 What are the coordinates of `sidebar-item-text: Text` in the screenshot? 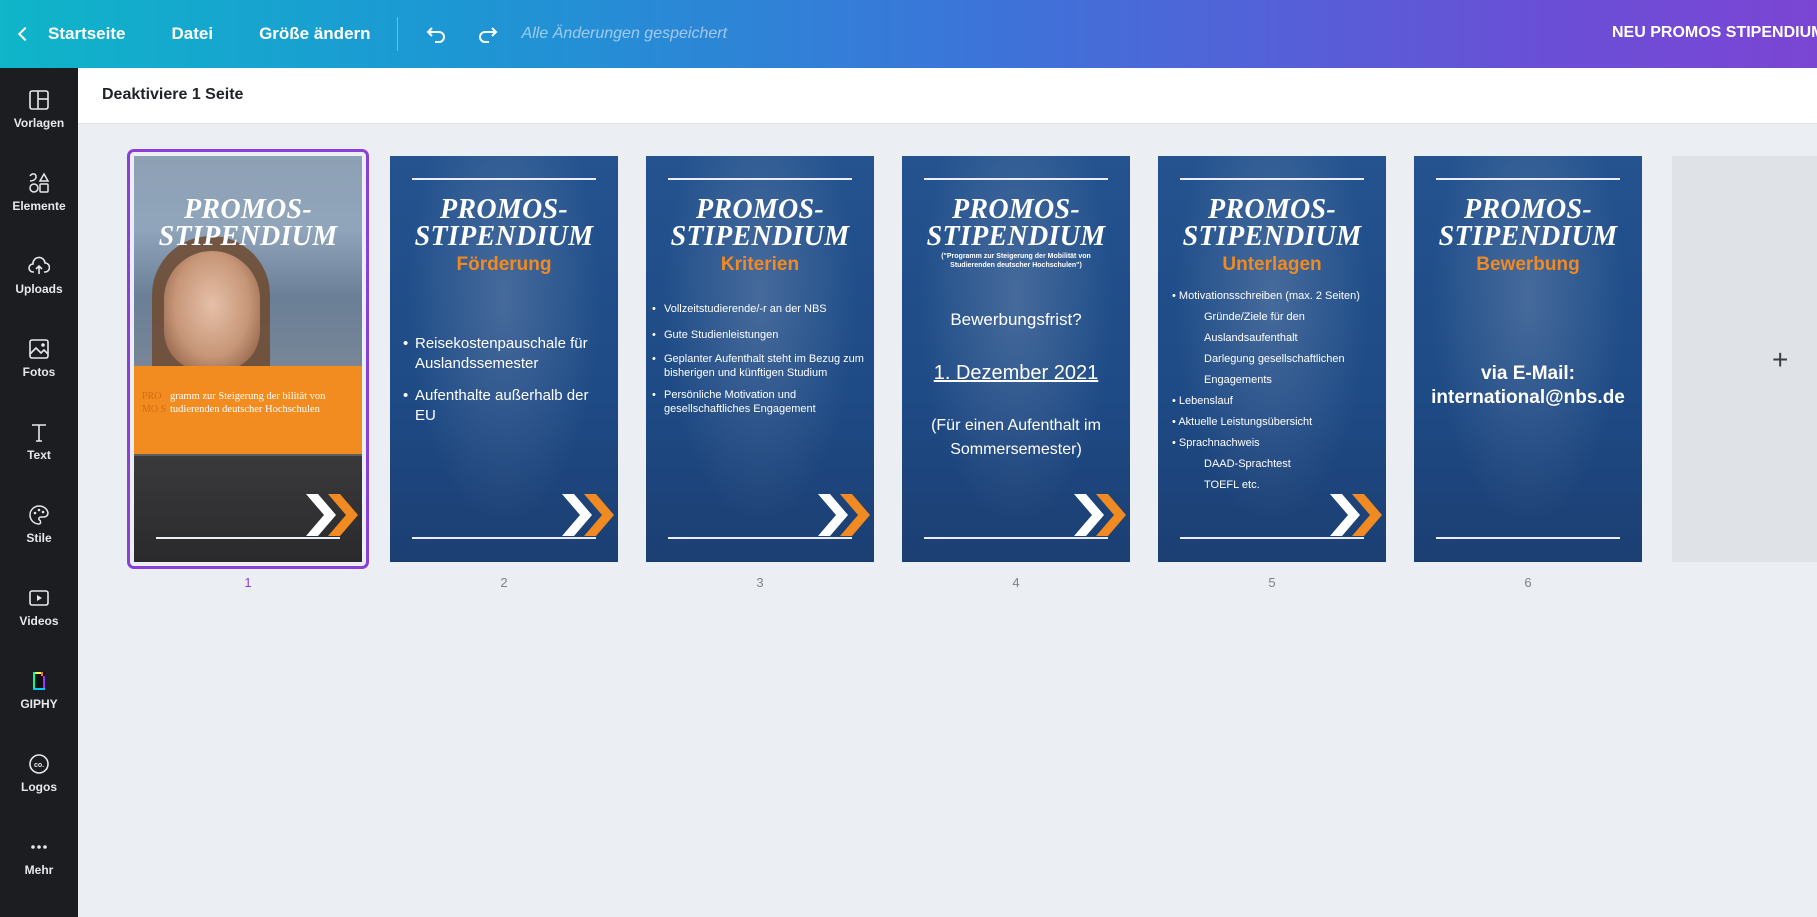 It's located at (39, 441).